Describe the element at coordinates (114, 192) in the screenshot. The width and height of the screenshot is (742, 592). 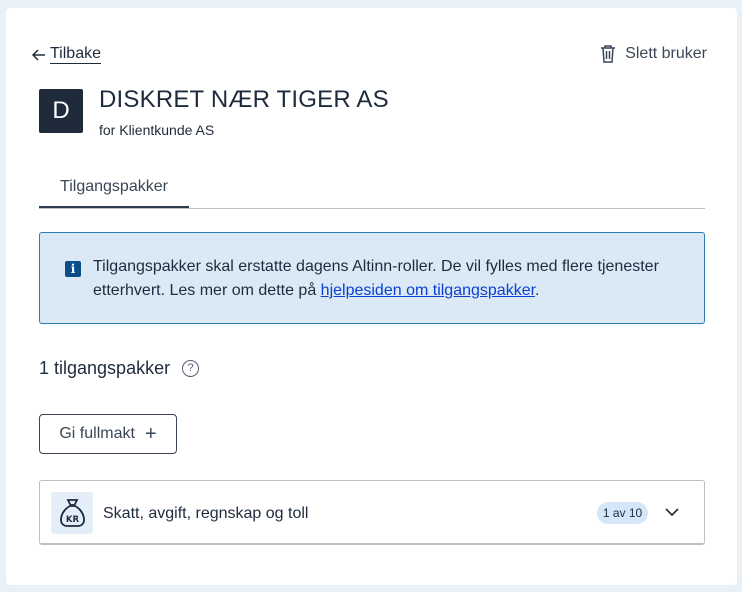
I see `tab-tilgangspakker: Tilgangspakker` at that location.